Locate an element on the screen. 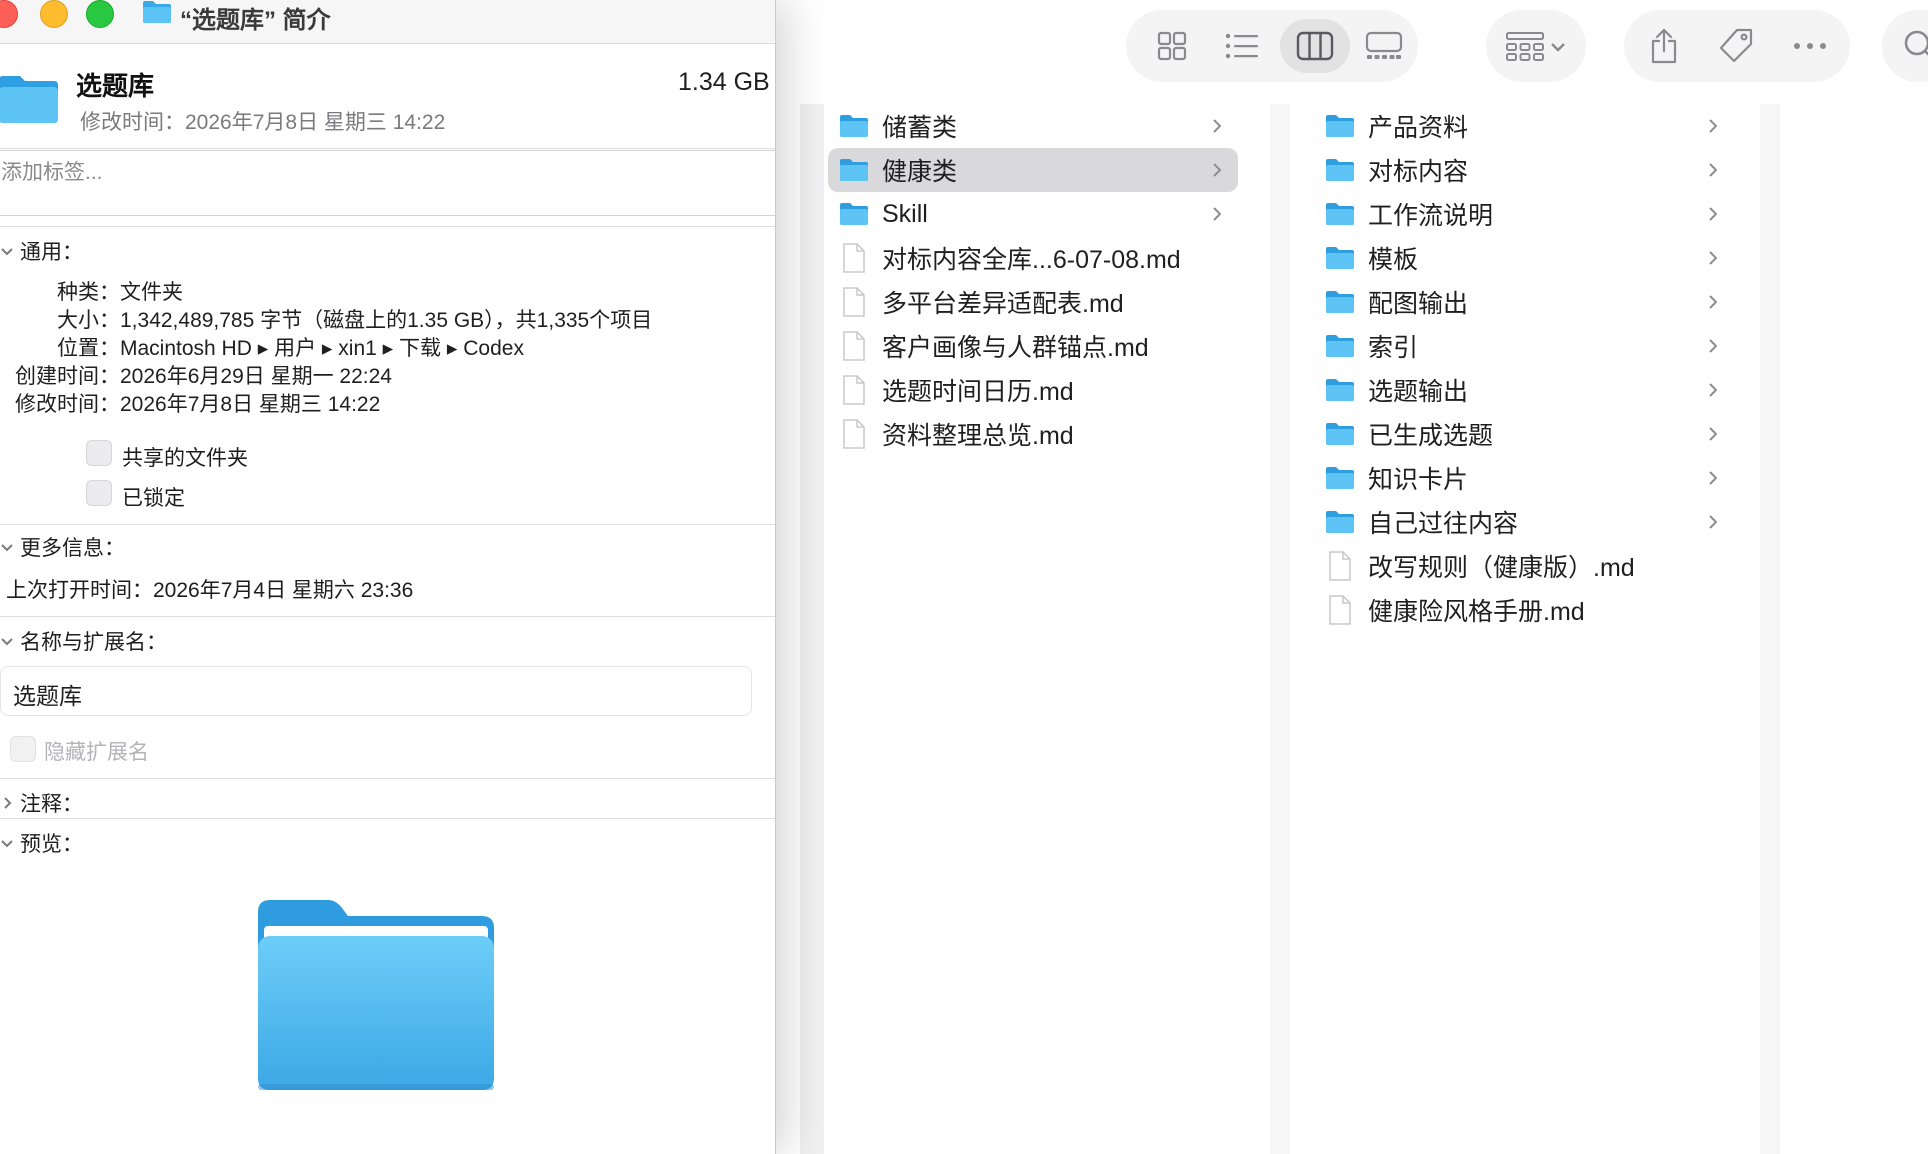 The image size is (1928, 1154). view-switcher is located at coordinates (1272, 46).